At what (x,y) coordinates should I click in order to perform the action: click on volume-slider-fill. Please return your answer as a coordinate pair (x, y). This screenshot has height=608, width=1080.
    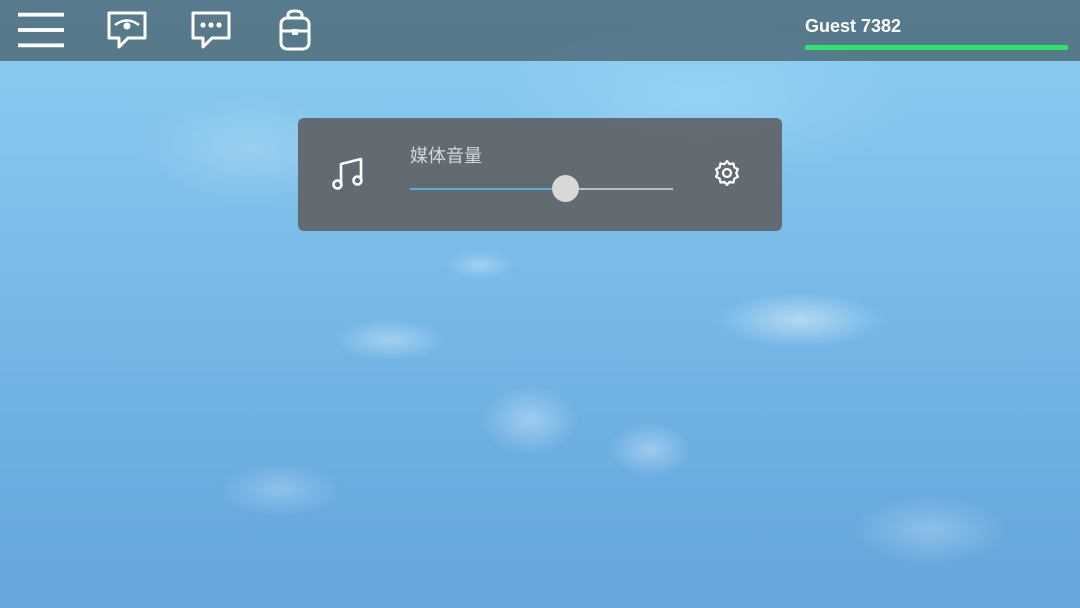
    Looking at the image, I should click on (488, 189).